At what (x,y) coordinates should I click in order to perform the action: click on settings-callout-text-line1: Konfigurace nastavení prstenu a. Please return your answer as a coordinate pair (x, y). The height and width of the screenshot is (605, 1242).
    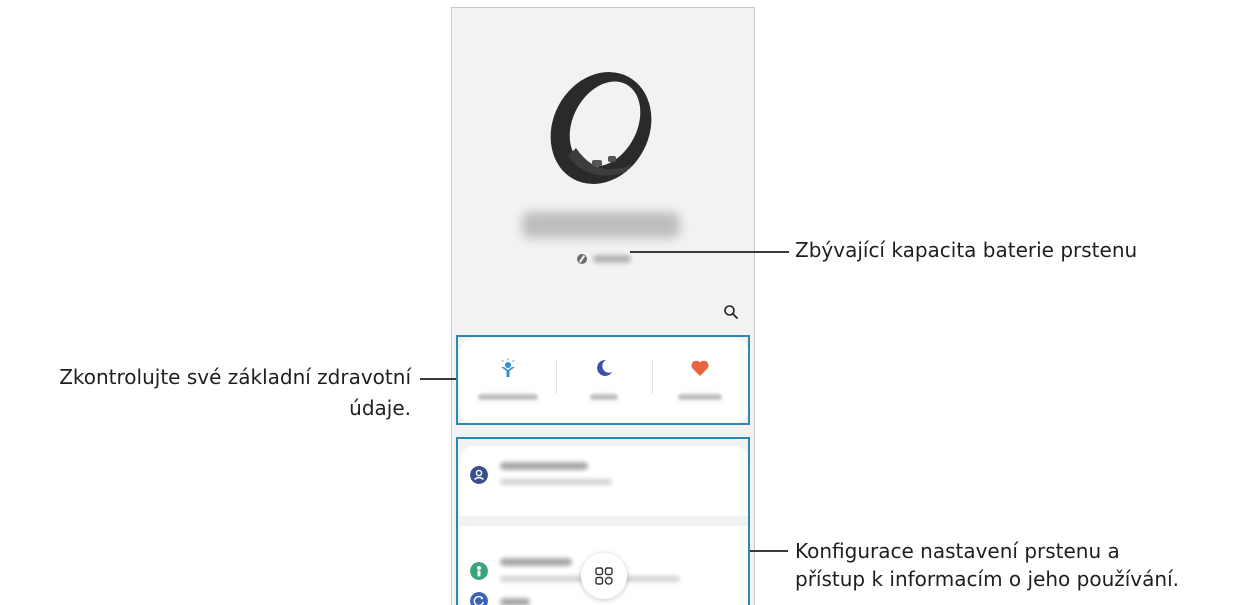
    Looking at the image, I should click on (957, 551).